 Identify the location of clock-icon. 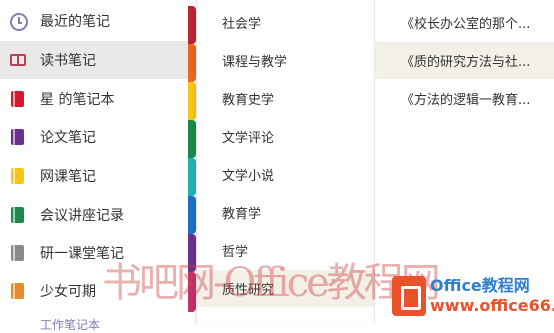
(19, 22).